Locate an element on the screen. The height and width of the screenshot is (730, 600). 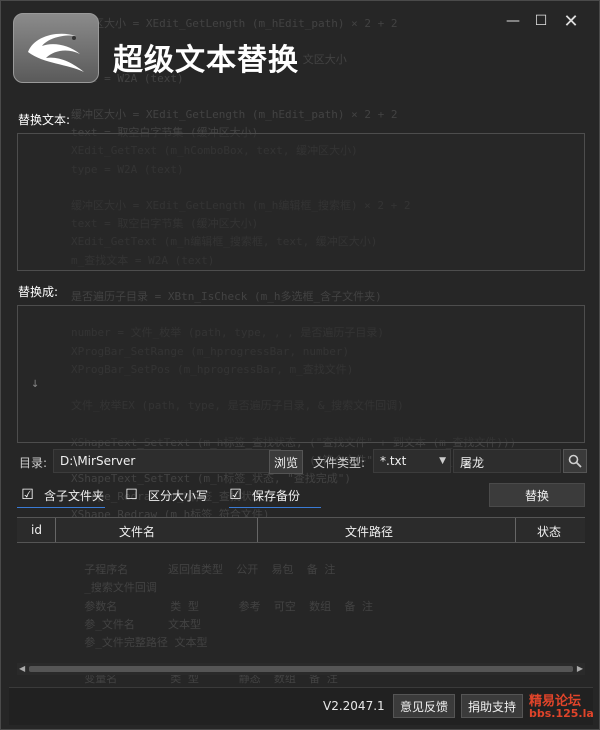
save-backup-checkbox: ☑ 保存备份 is located at coordinates (264, 495).